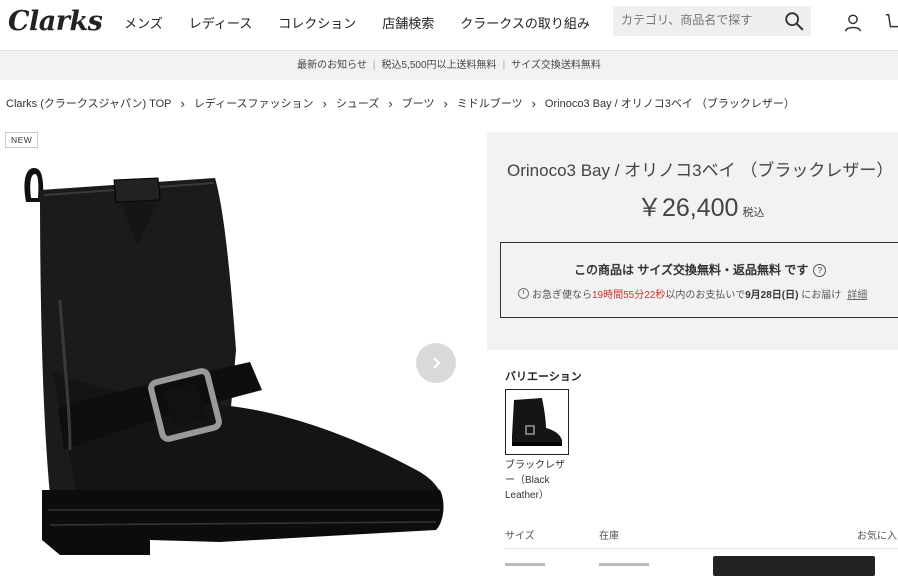 The height and width of the screenshot is (576, 898). Describe the element at coordinates (669, 104) in the screenshot. I see `breadcrumb-current: Orinoco3 Bay / オリノコ3ベイ （ブラックレザー）` at that location.